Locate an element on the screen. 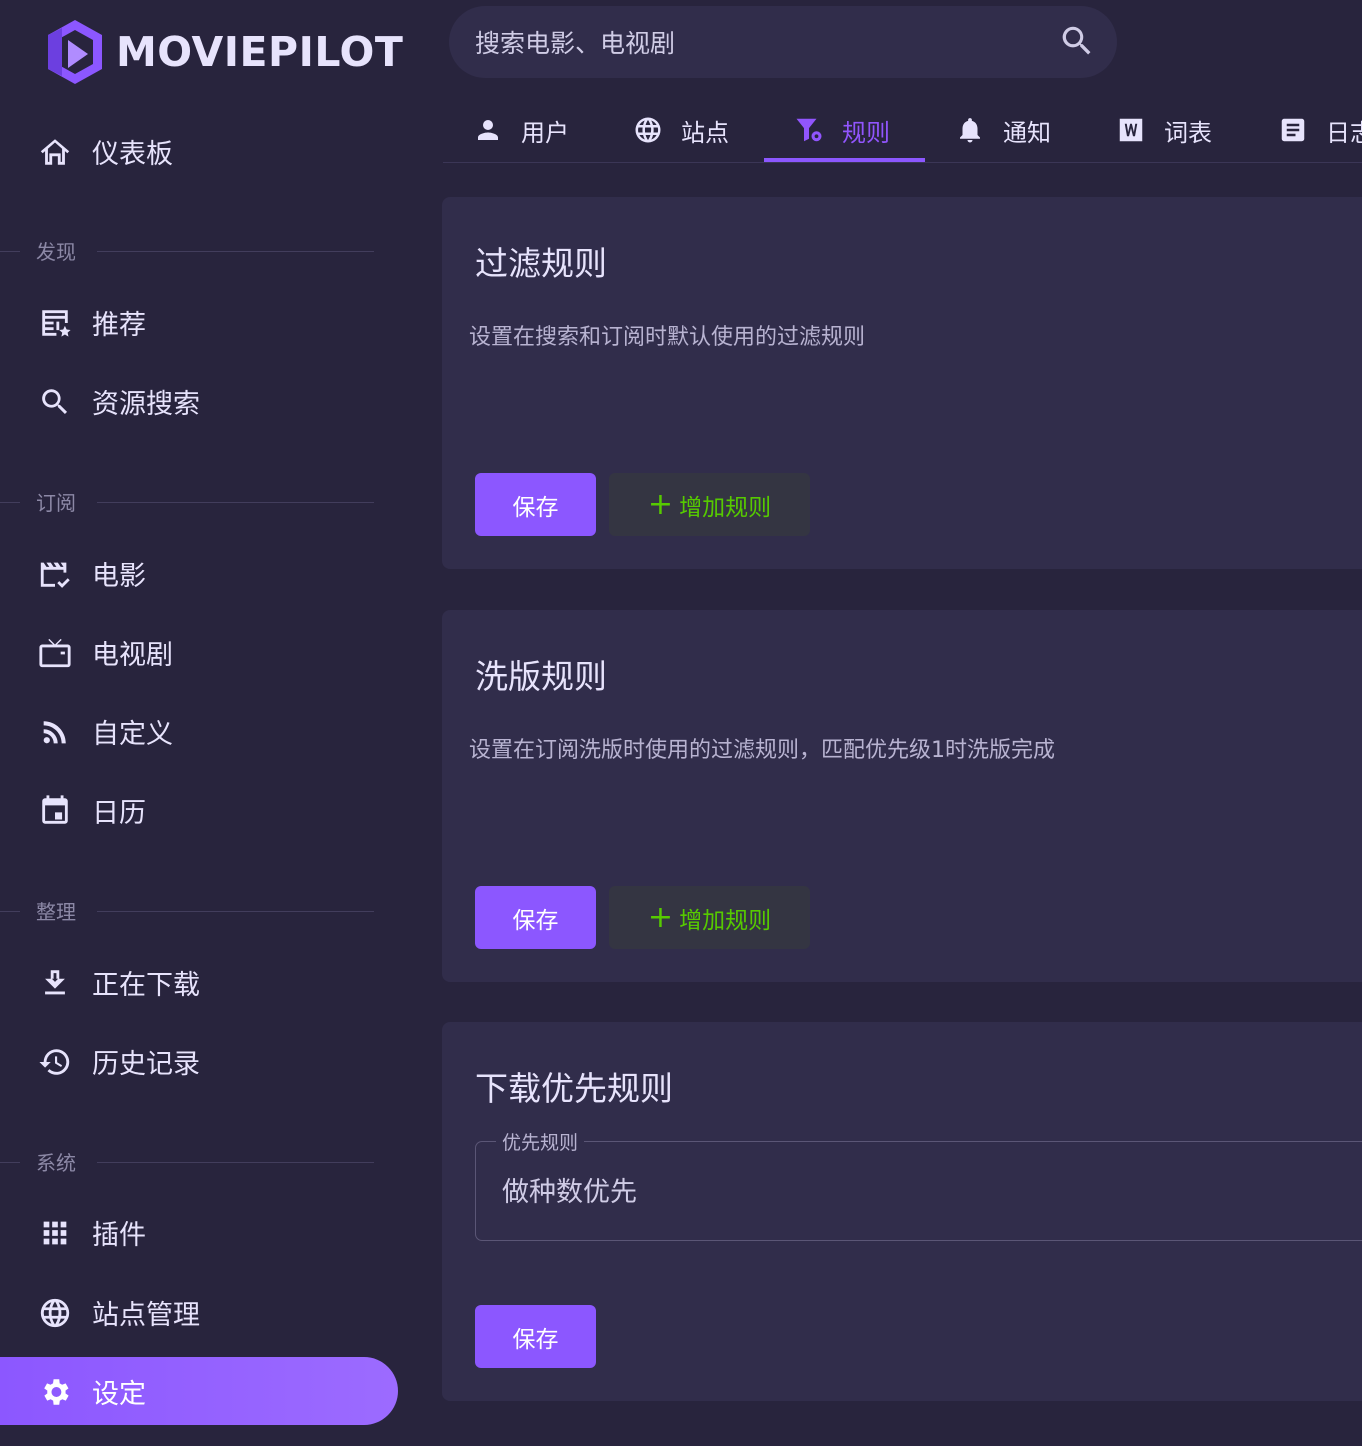  nav-calendar-label: 日历 is located at coordinates (119, 813).